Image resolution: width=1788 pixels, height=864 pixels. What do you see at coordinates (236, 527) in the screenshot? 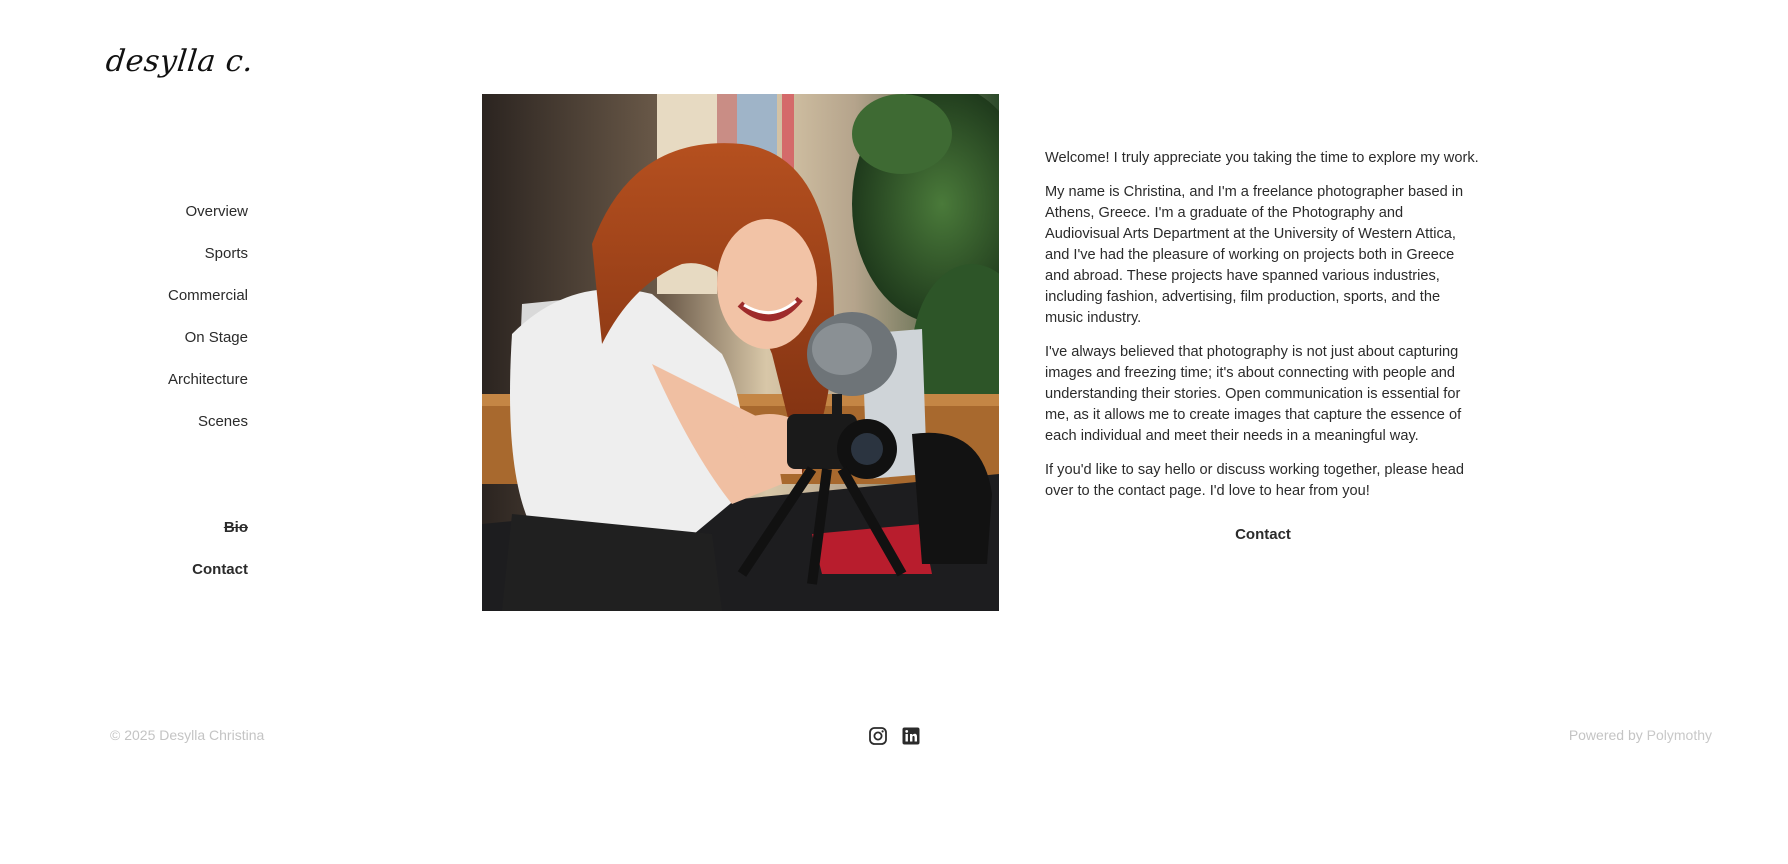
I see `nav-link-bio: Bio` at bounding box center [236, 527].